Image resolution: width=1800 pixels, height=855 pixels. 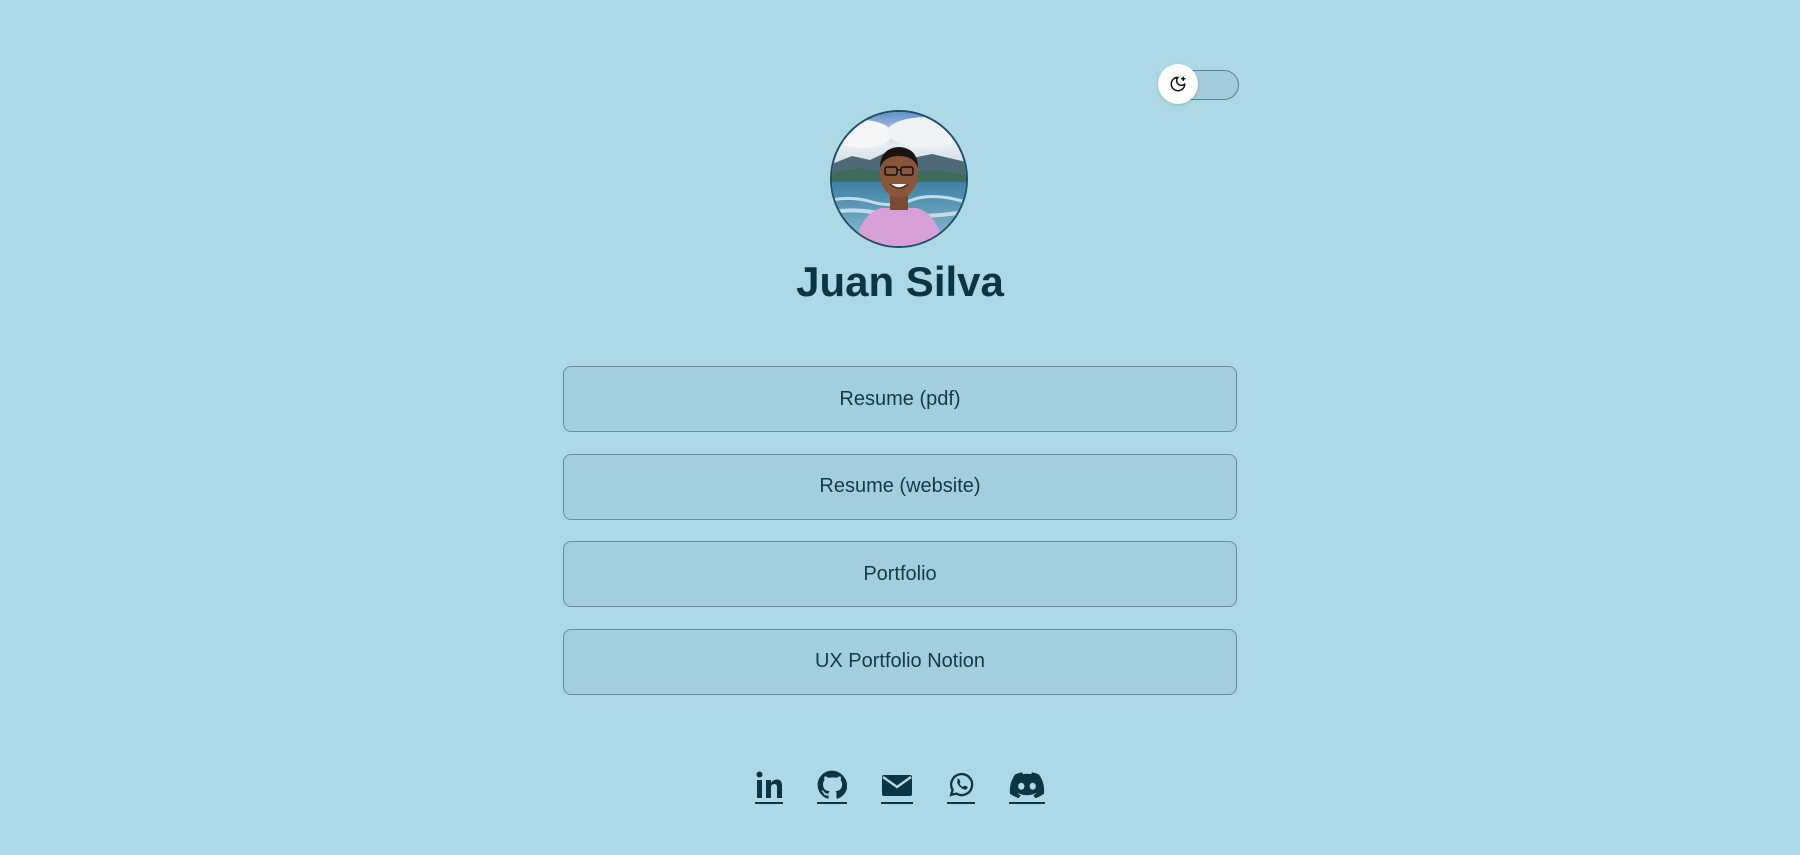 I want to click on discord-link, so click(x=1027, y=787).